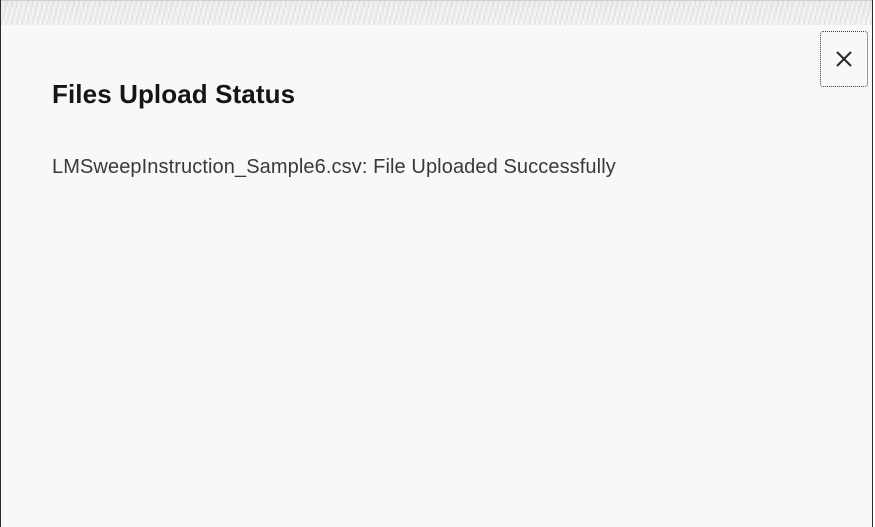  I want to click on dialog-top-strip, so click(436, 12).